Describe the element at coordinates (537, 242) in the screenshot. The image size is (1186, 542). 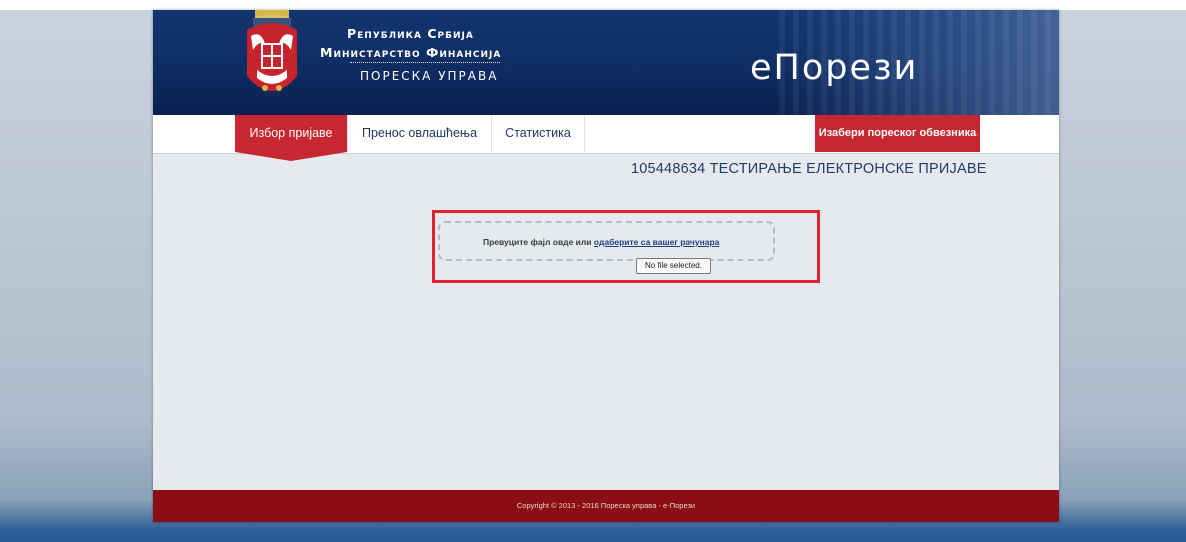
I see `dropzone-text: Превуците фајл овде или` at that location.